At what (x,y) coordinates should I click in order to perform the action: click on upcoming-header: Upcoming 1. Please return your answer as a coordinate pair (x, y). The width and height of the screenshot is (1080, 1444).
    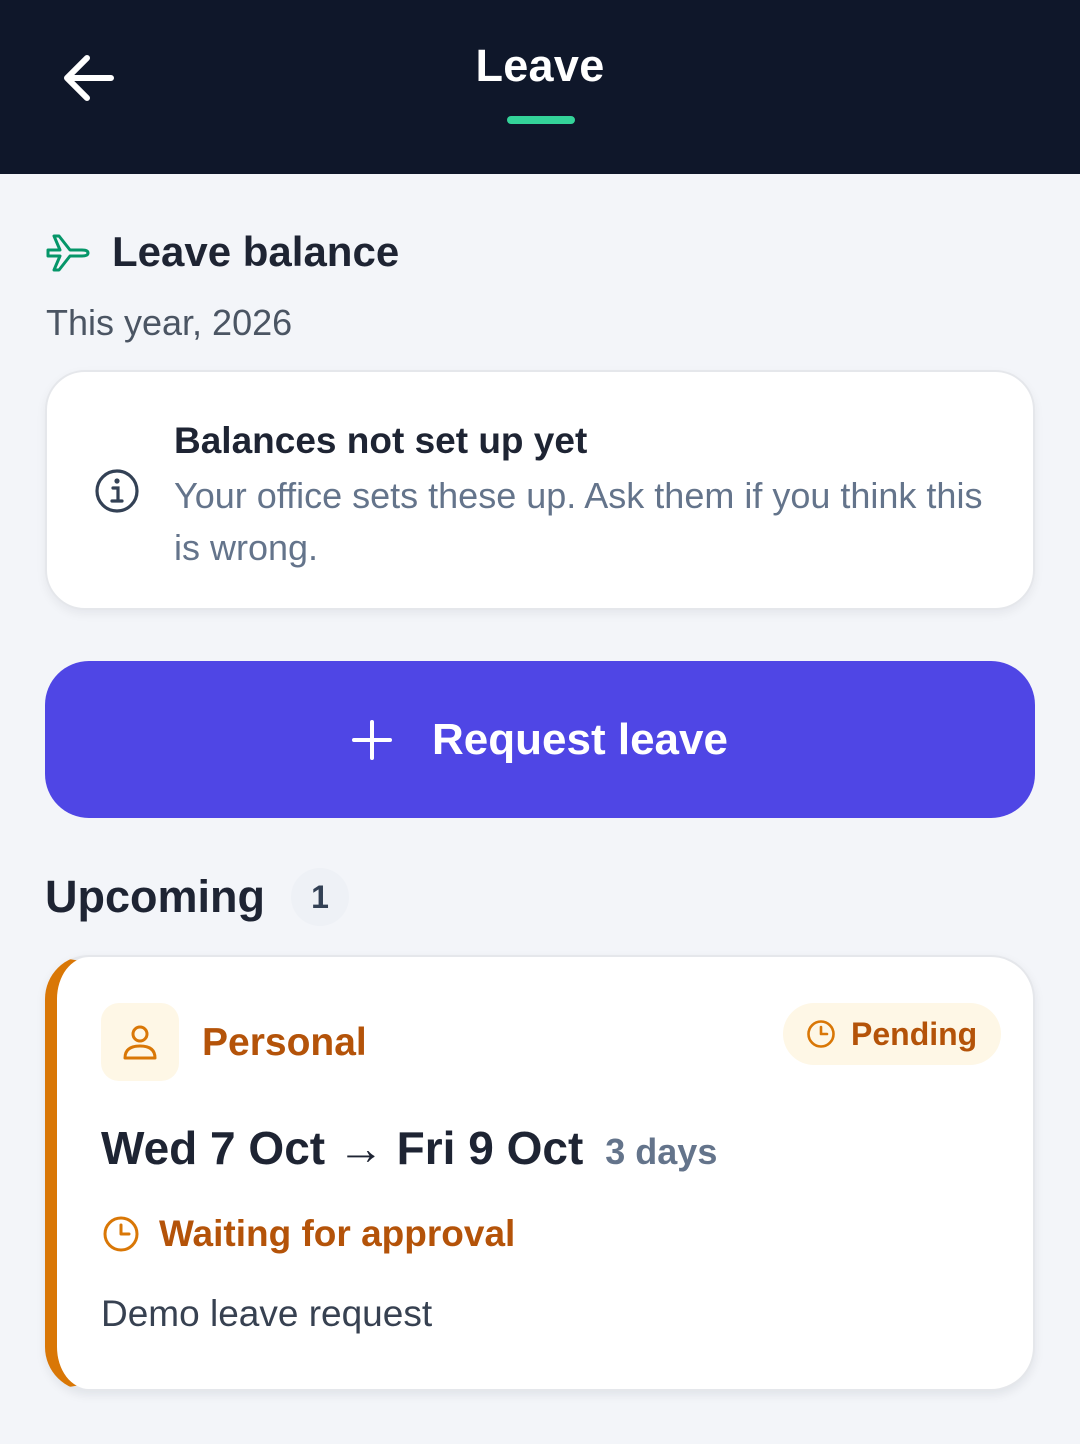
    Looking at the image, I should click on (197, 897).